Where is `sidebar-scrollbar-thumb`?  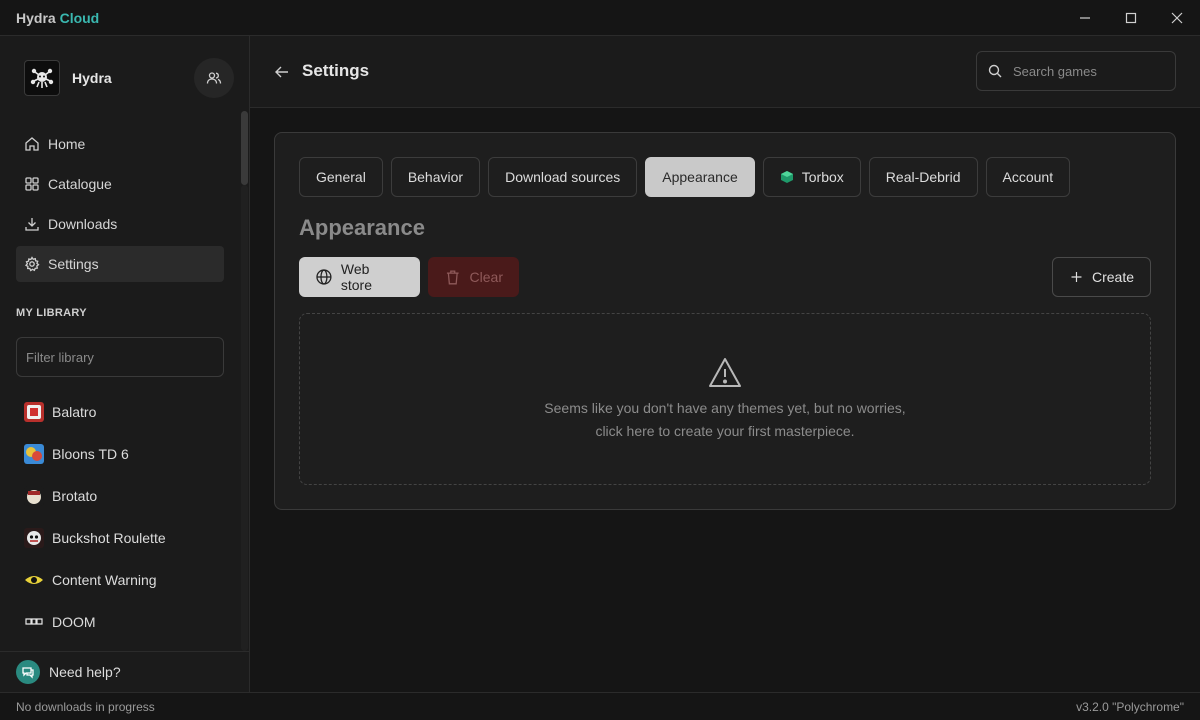
sidebar-scrollbar-thumb is located at coordinates (244, 148).